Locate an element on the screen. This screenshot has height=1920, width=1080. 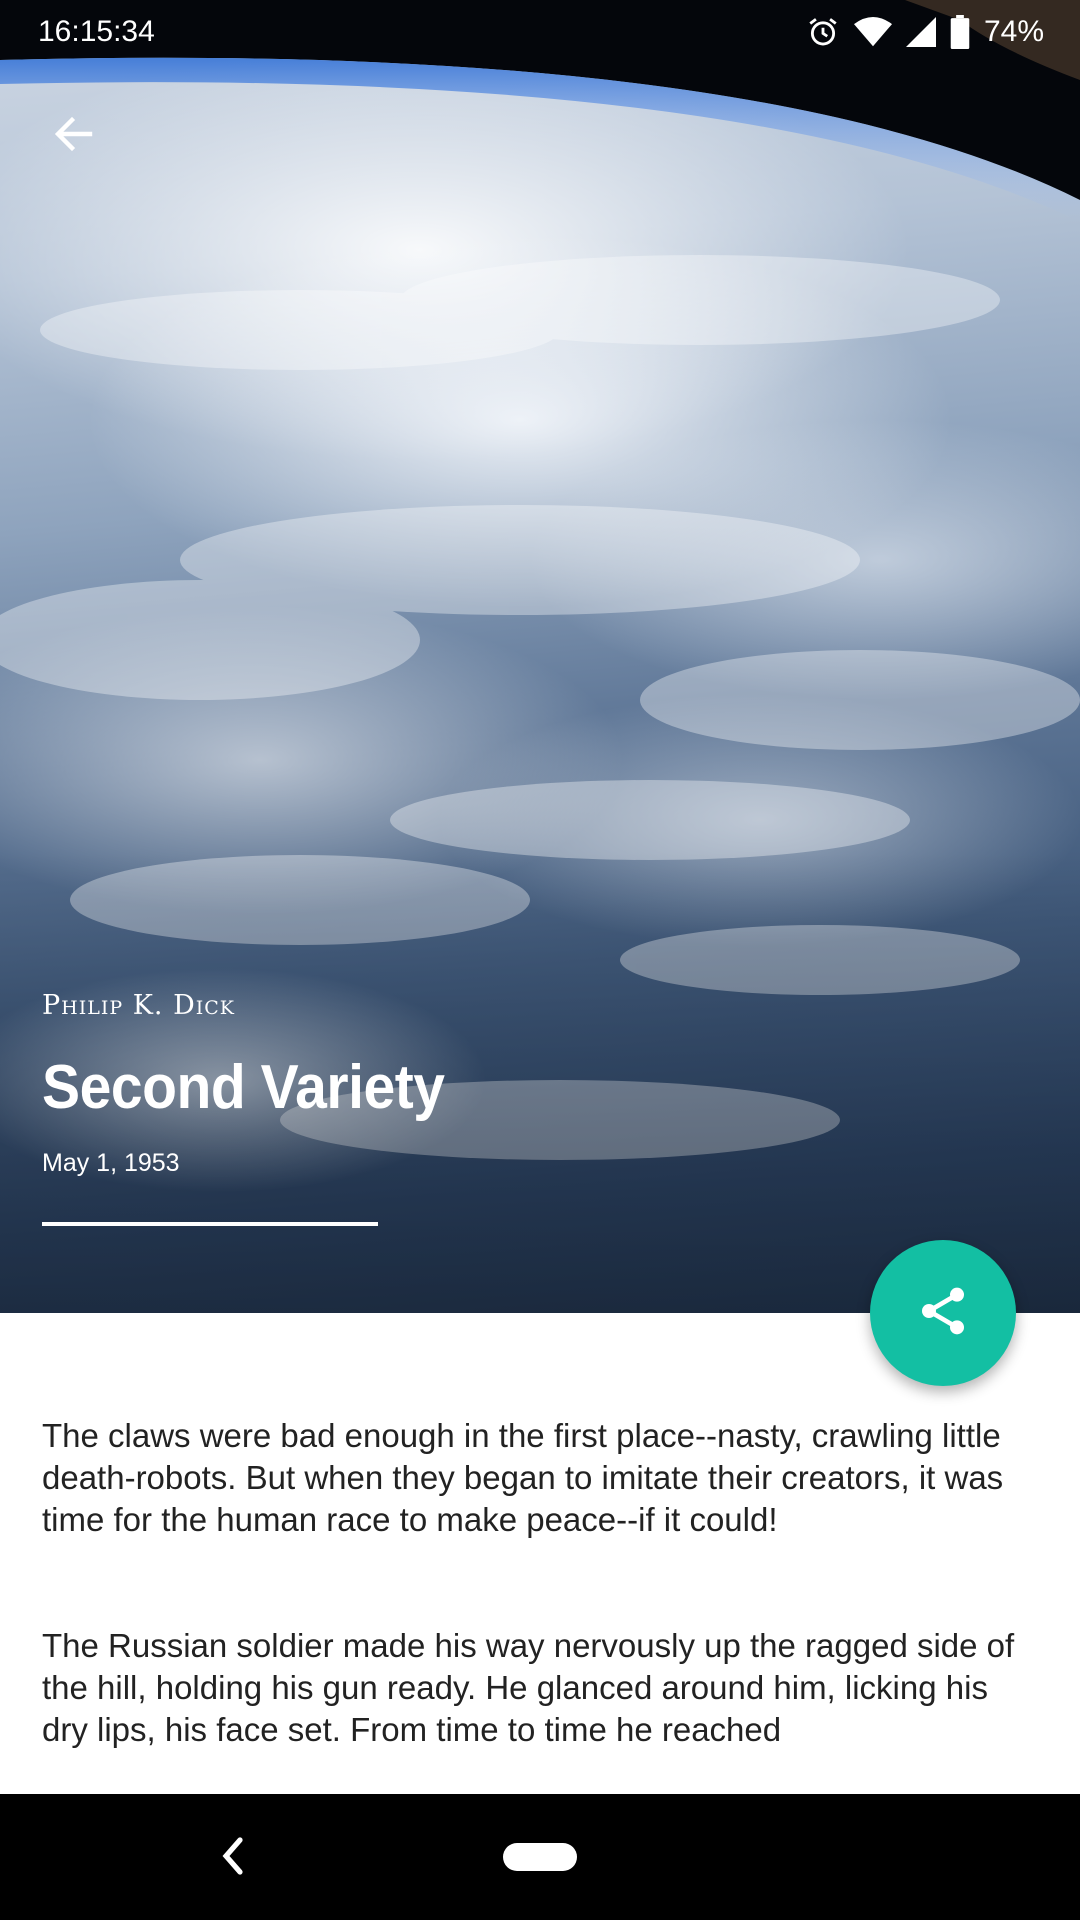
nav-home-pill is located at coordinates (540, 1857).